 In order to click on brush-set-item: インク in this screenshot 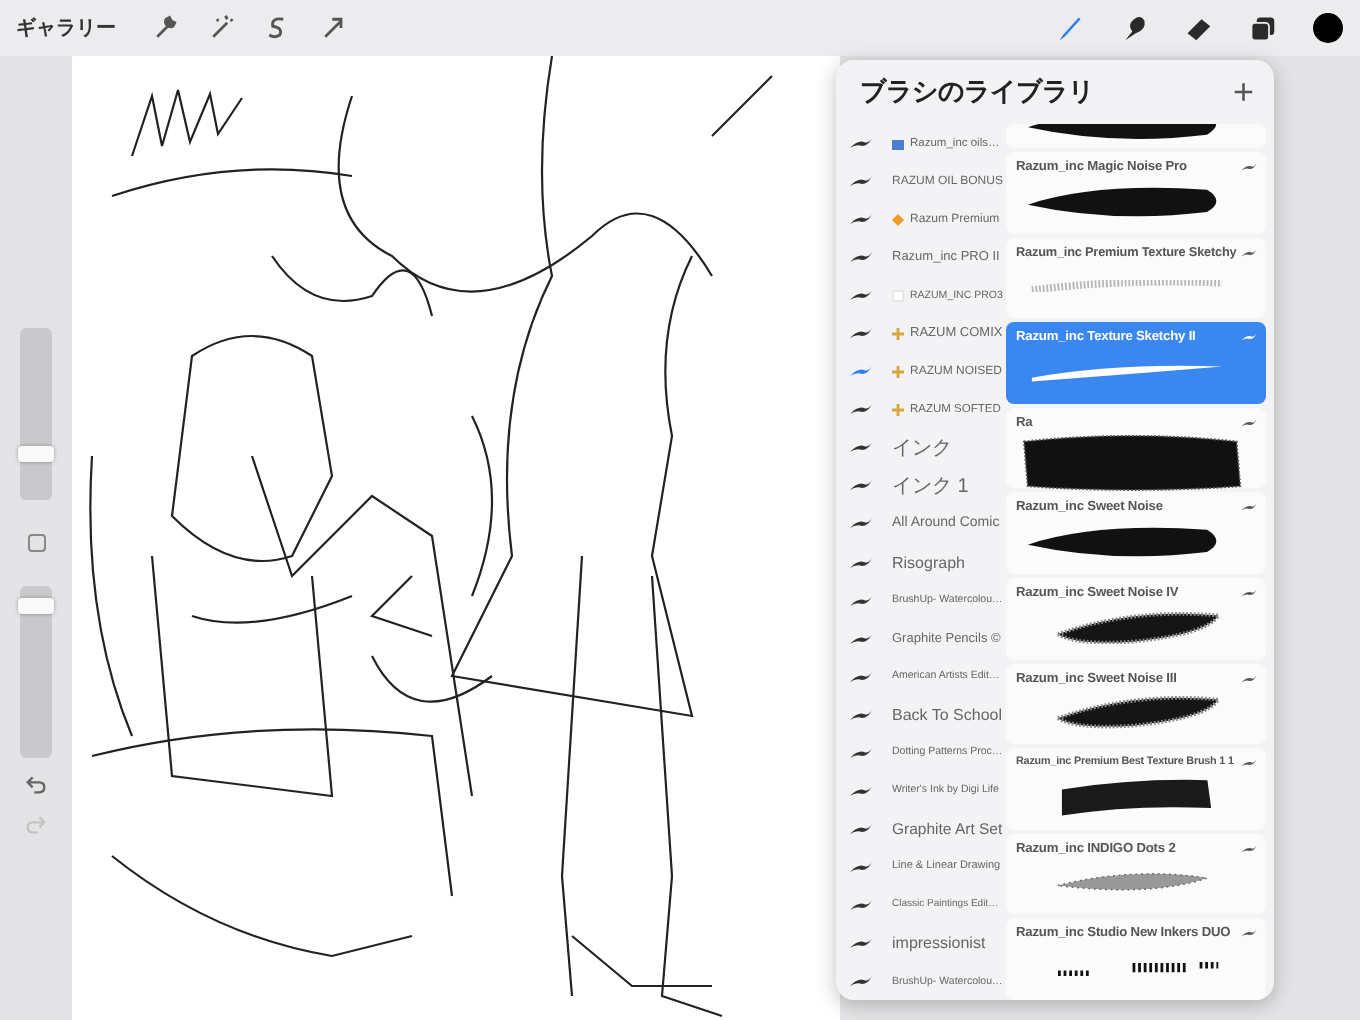, I will do `click(921, 447)`.